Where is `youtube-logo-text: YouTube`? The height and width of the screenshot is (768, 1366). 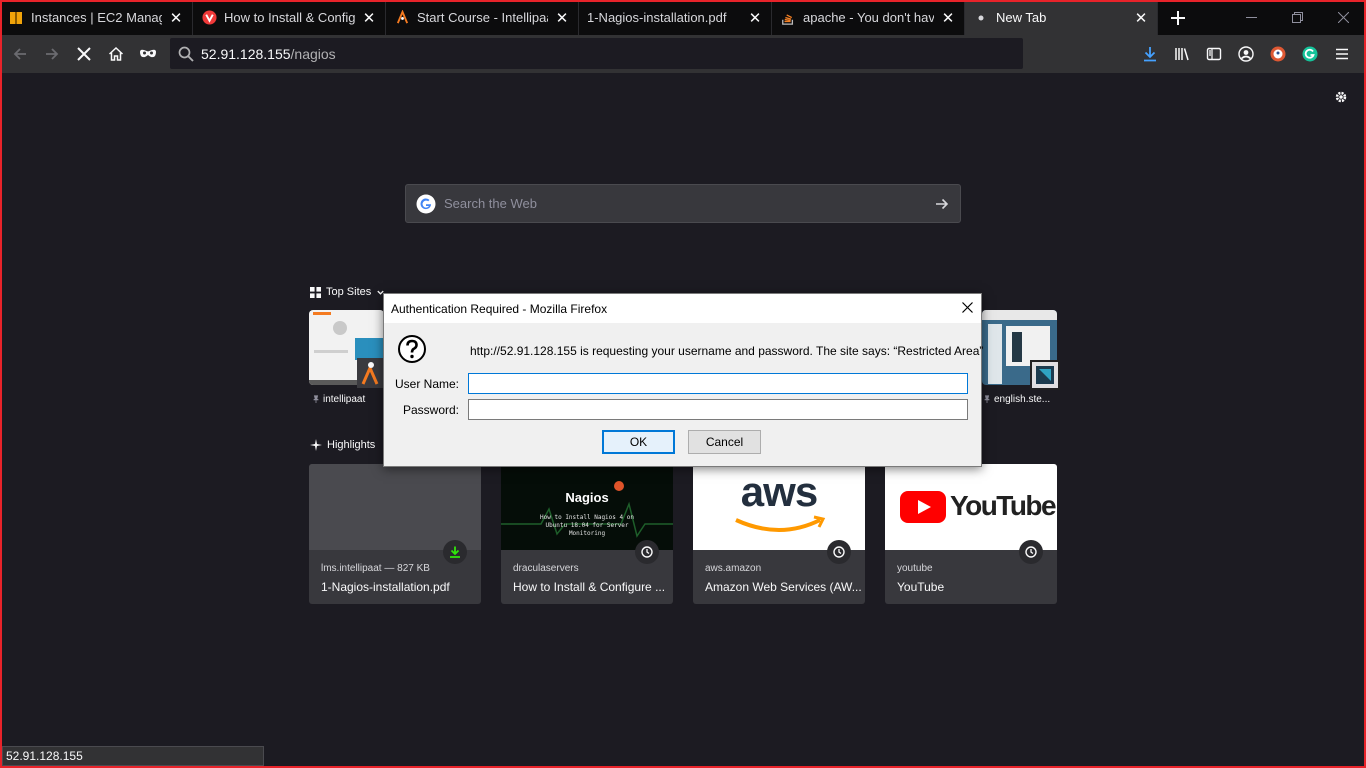 youtube-logo-text: YouTube is located at coordinates (1003, 505).